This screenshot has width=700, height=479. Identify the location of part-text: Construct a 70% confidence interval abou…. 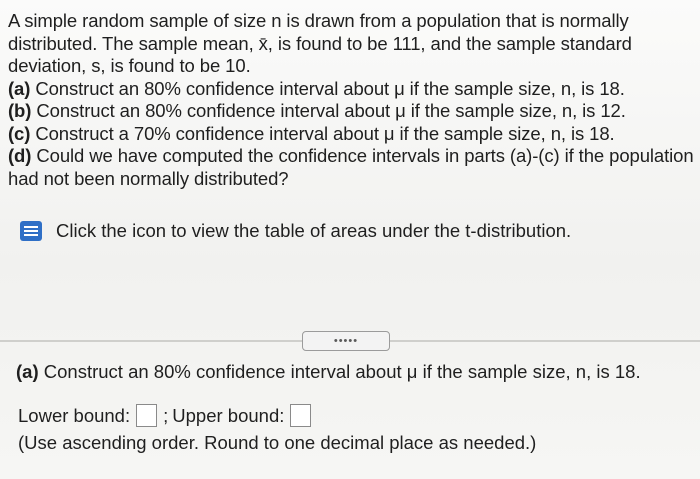
(325, 133).